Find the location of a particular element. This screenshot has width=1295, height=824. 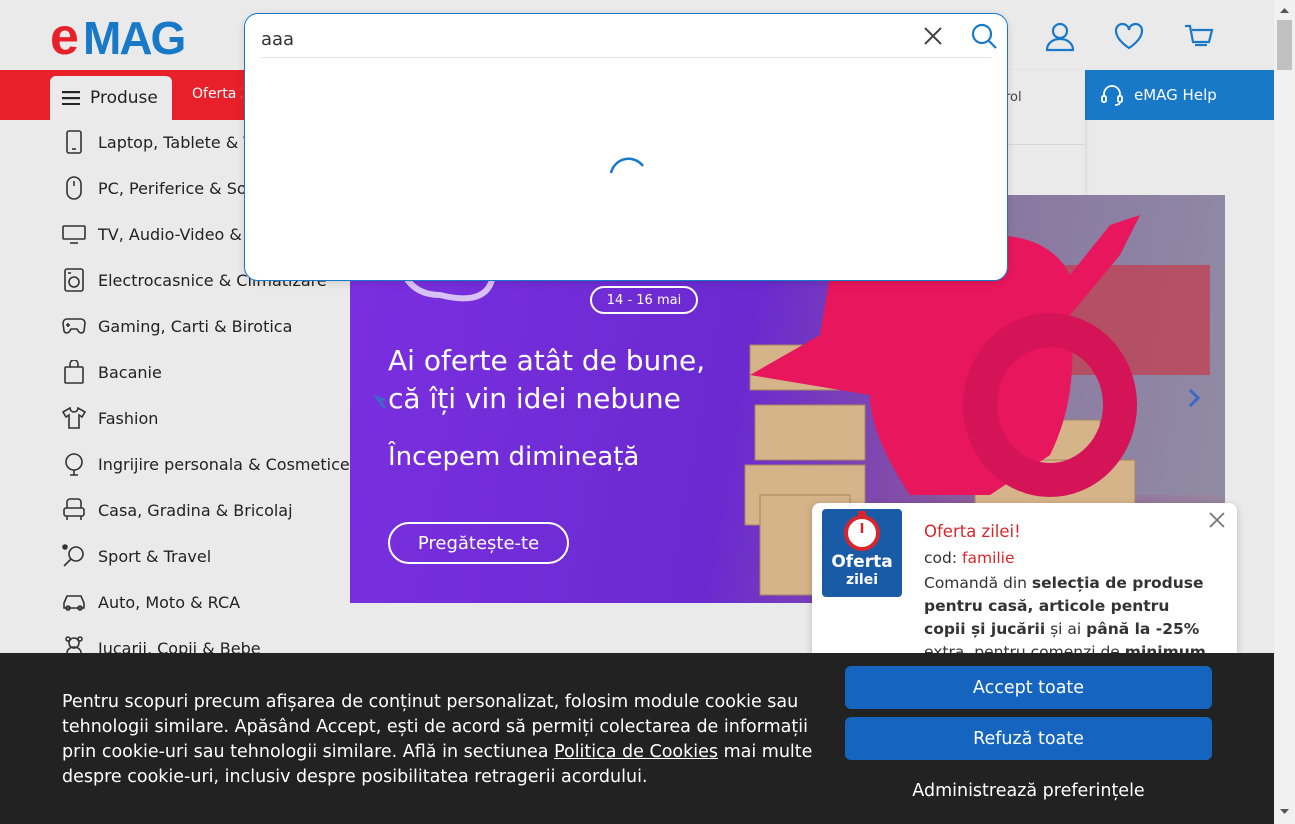

page-scrollbar is located at coordinates (1284, 412).